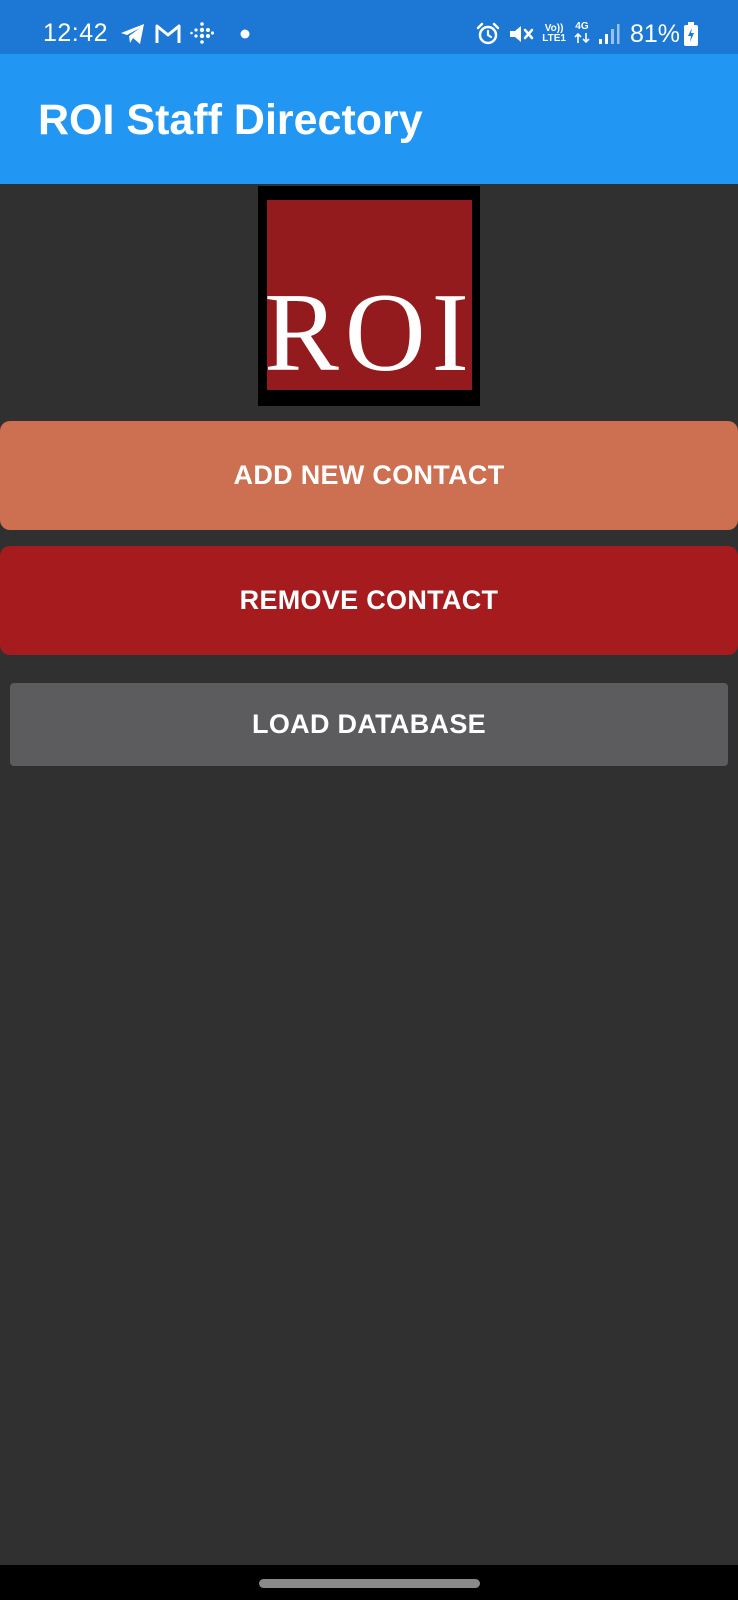 The width and height of the screenshot is (738, 1600). Describe the element at coordinates (691, 34) in the screenshot. I see `battery-charging-icon` at that location.